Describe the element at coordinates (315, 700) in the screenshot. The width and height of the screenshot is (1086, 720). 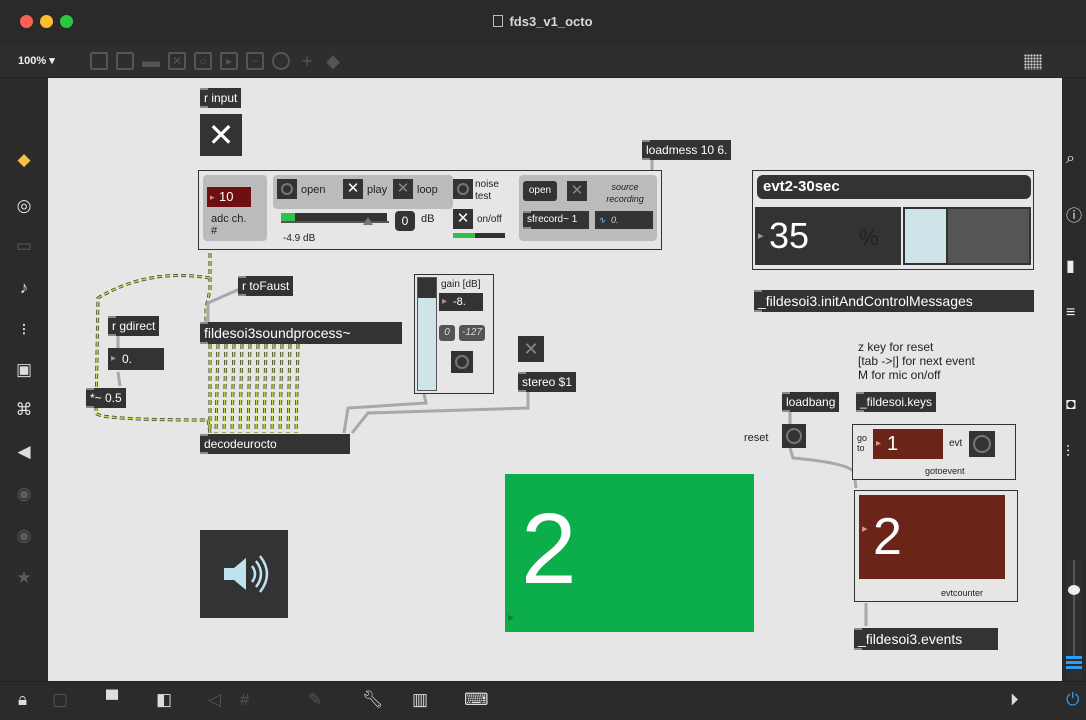
I see `debug-icon: ✎` at that location.